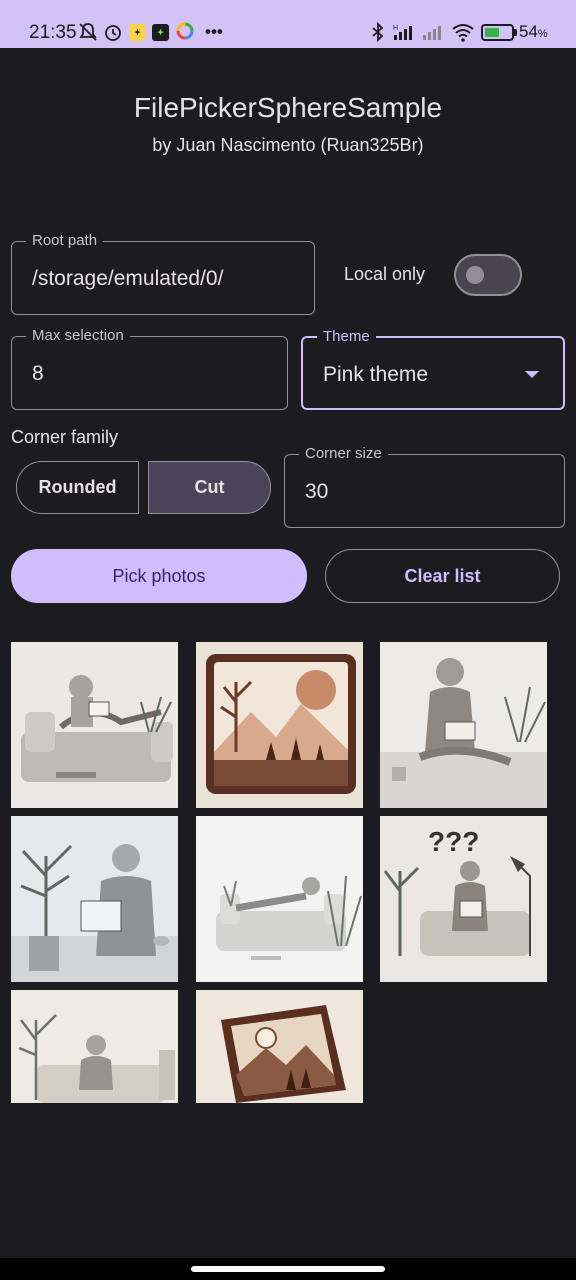  I want to click on bluetooth-icon, so click(378, 34).